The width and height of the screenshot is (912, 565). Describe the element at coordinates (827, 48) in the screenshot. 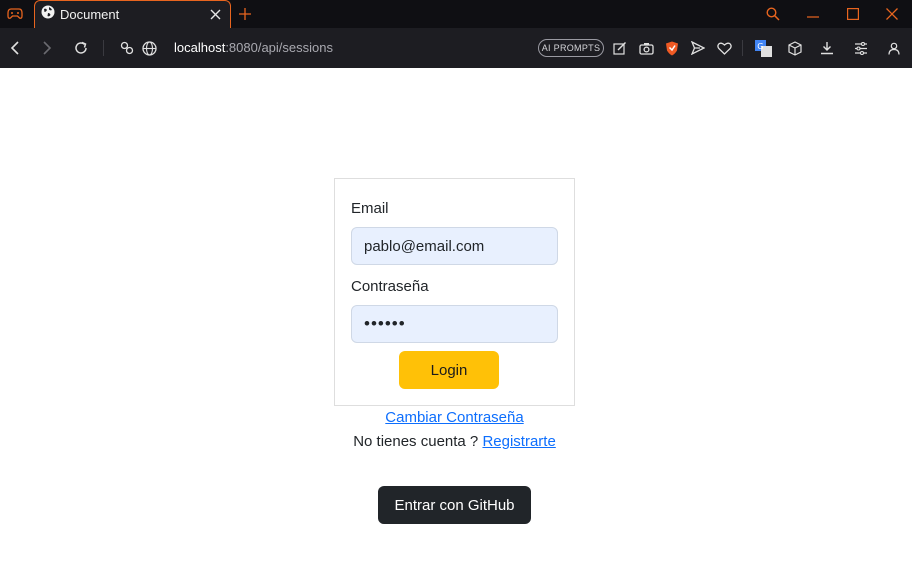

I see `download-icon` at that location.